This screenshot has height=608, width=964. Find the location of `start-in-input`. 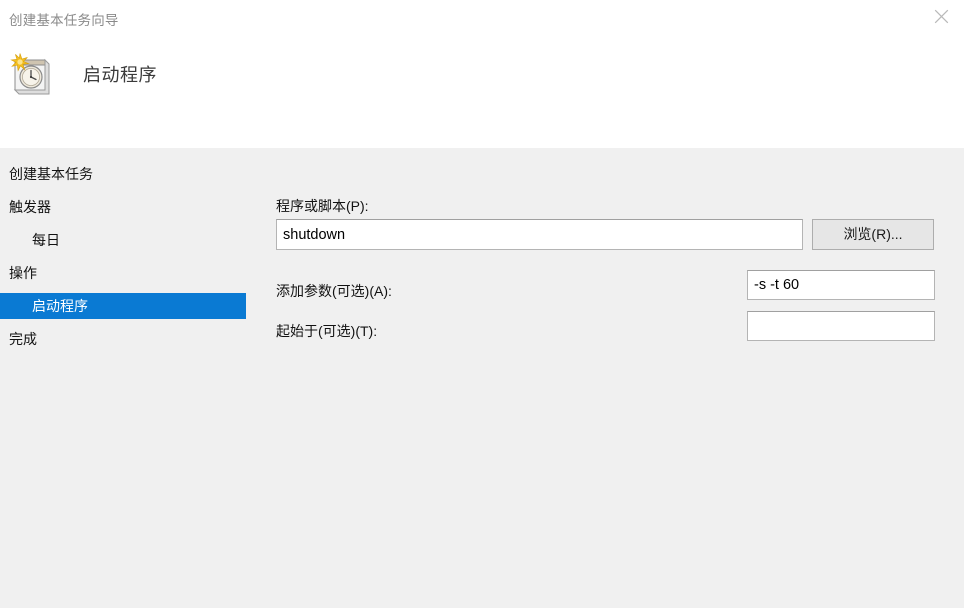

start-in-input is located at coordinates (841, 326).